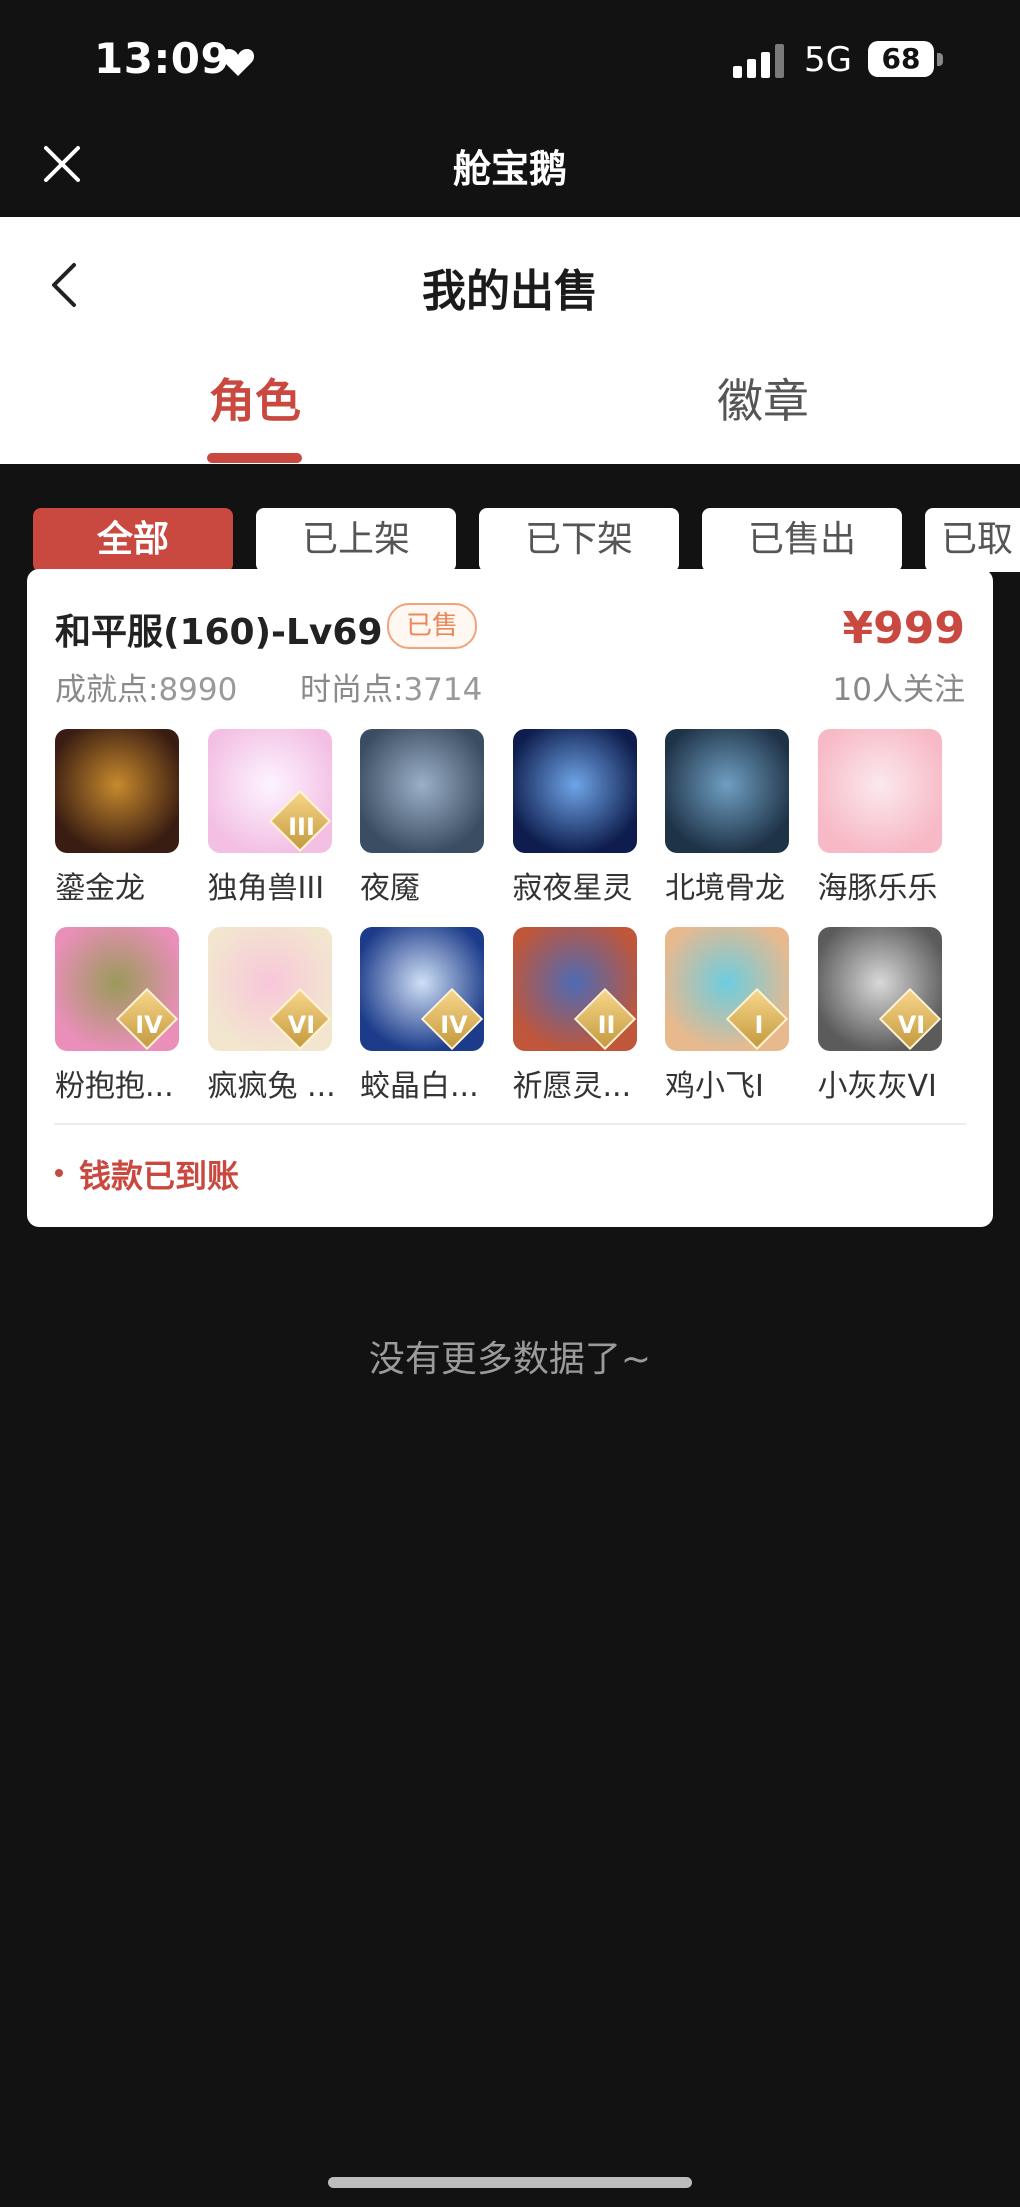  Describe the element at coordinates (107, 690) in the screenshot. I see `achievement-label: 成就点:` at that location.